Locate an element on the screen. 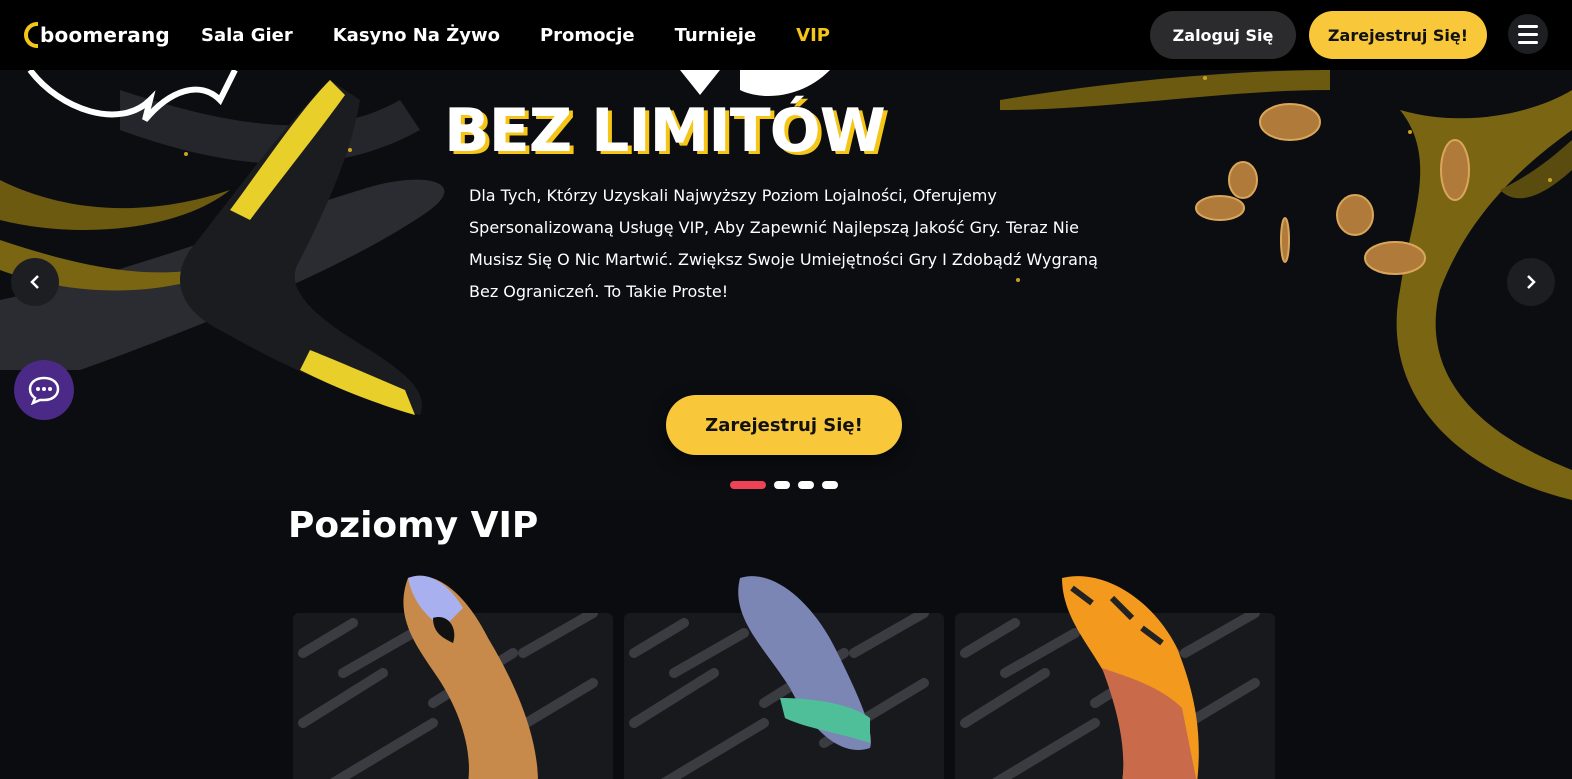 Image resolution: width=1572 pixels, height=779 pixels. blue-boomerang-image is located at coordinates (804, 663).